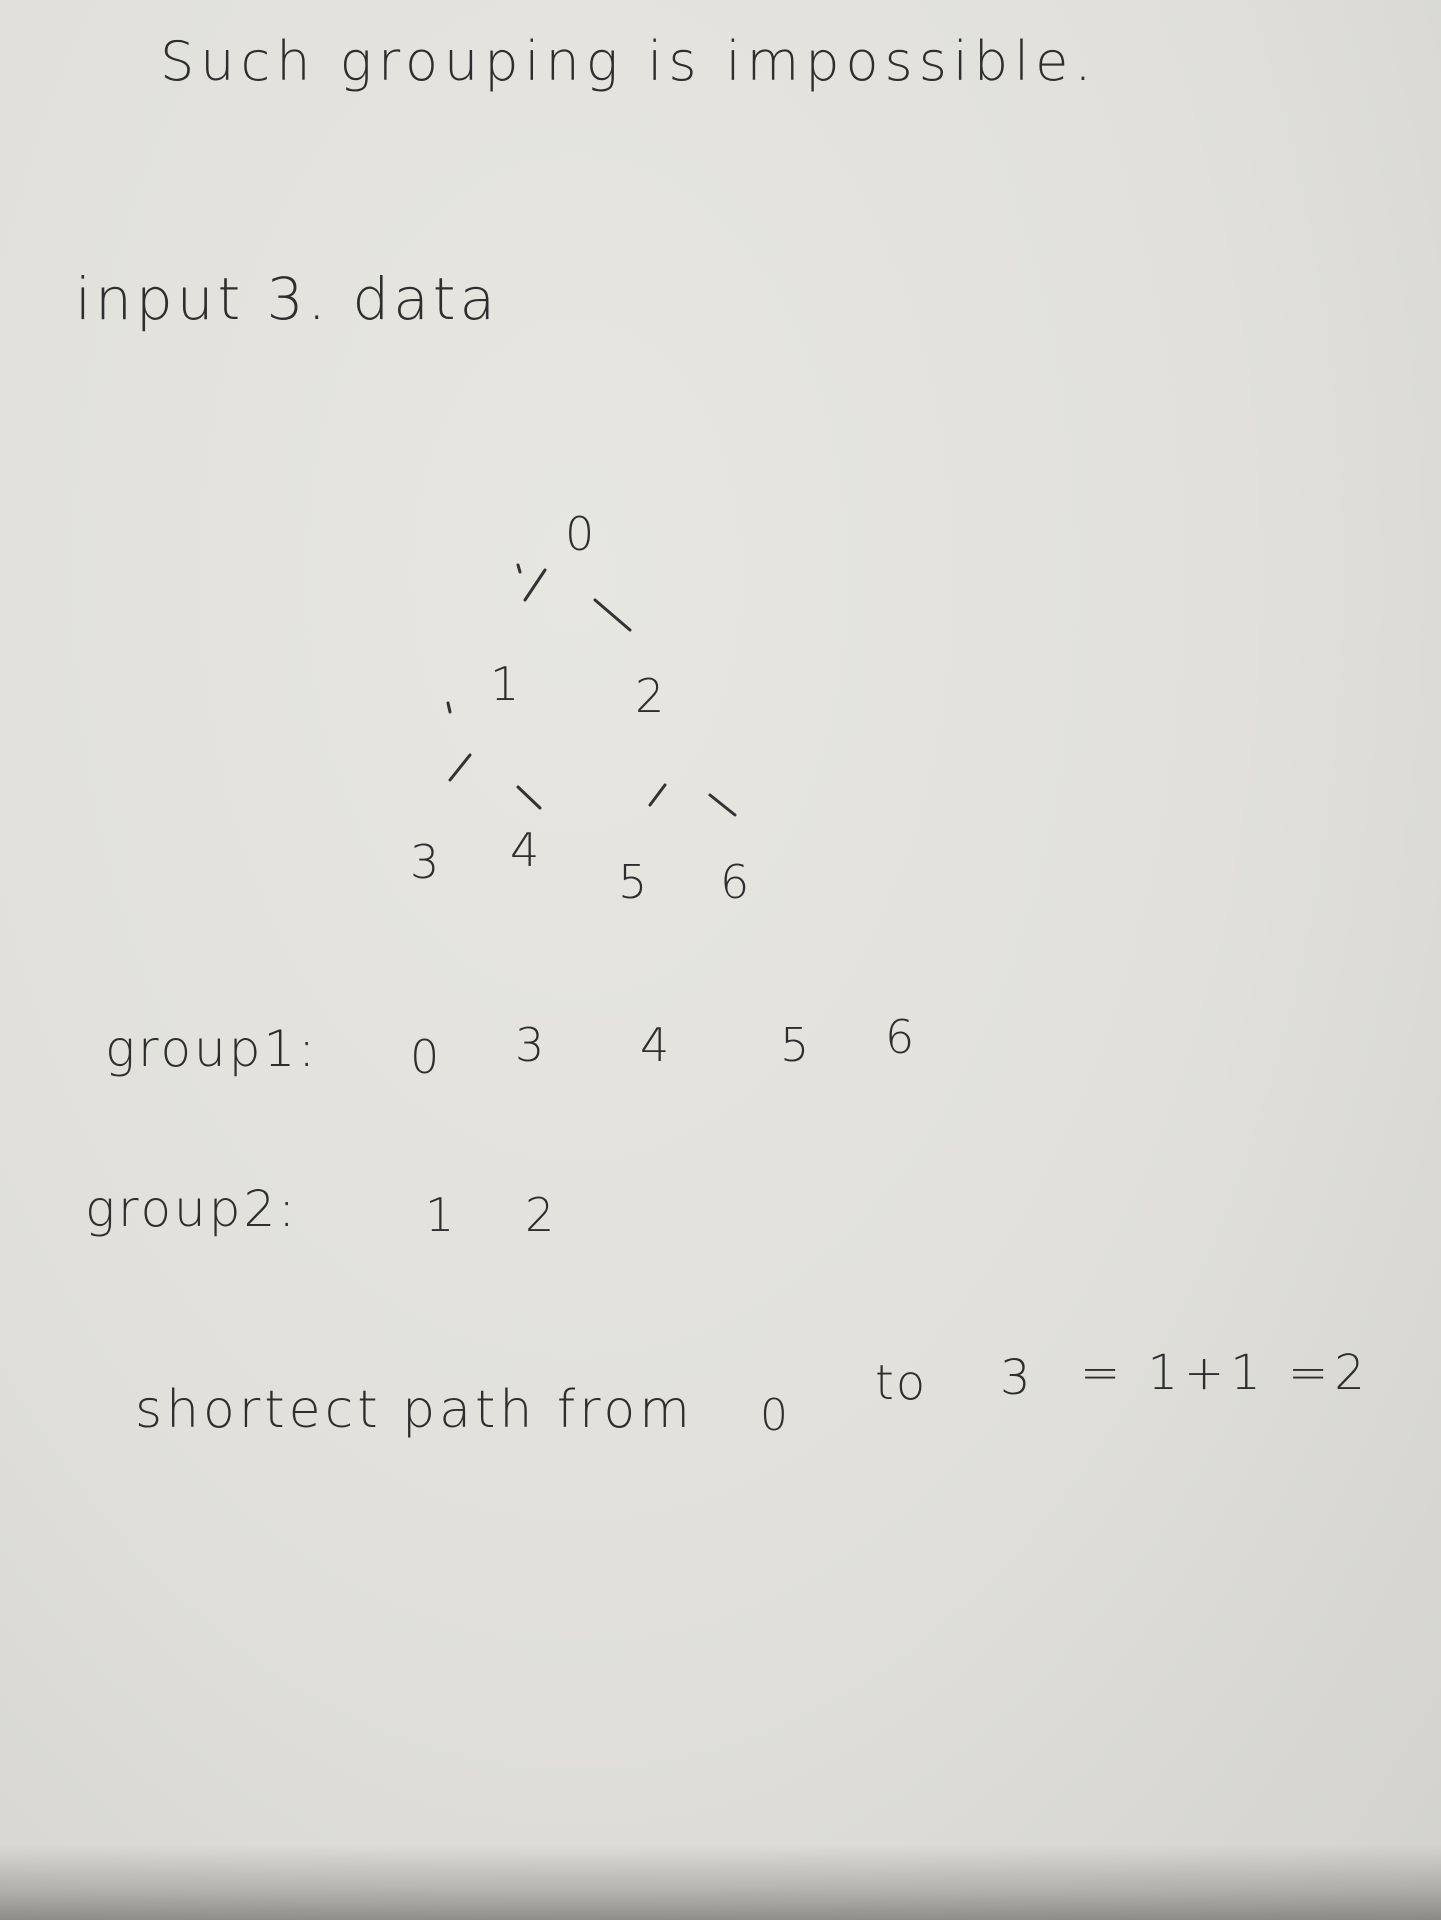  I want to click on tree-node-4: 4, so click(524, 850).